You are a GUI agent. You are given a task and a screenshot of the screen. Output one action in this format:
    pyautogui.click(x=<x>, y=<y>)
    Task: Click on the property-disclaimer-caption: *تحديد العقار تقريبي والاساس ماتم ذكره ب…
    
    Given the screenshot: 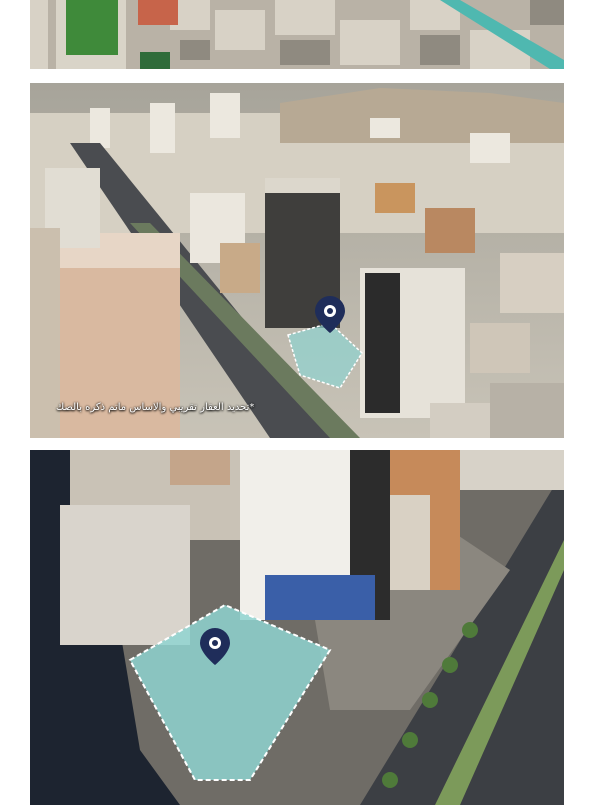 What is the action you would take?
    pyautogui.click(x=155, y=407)
    